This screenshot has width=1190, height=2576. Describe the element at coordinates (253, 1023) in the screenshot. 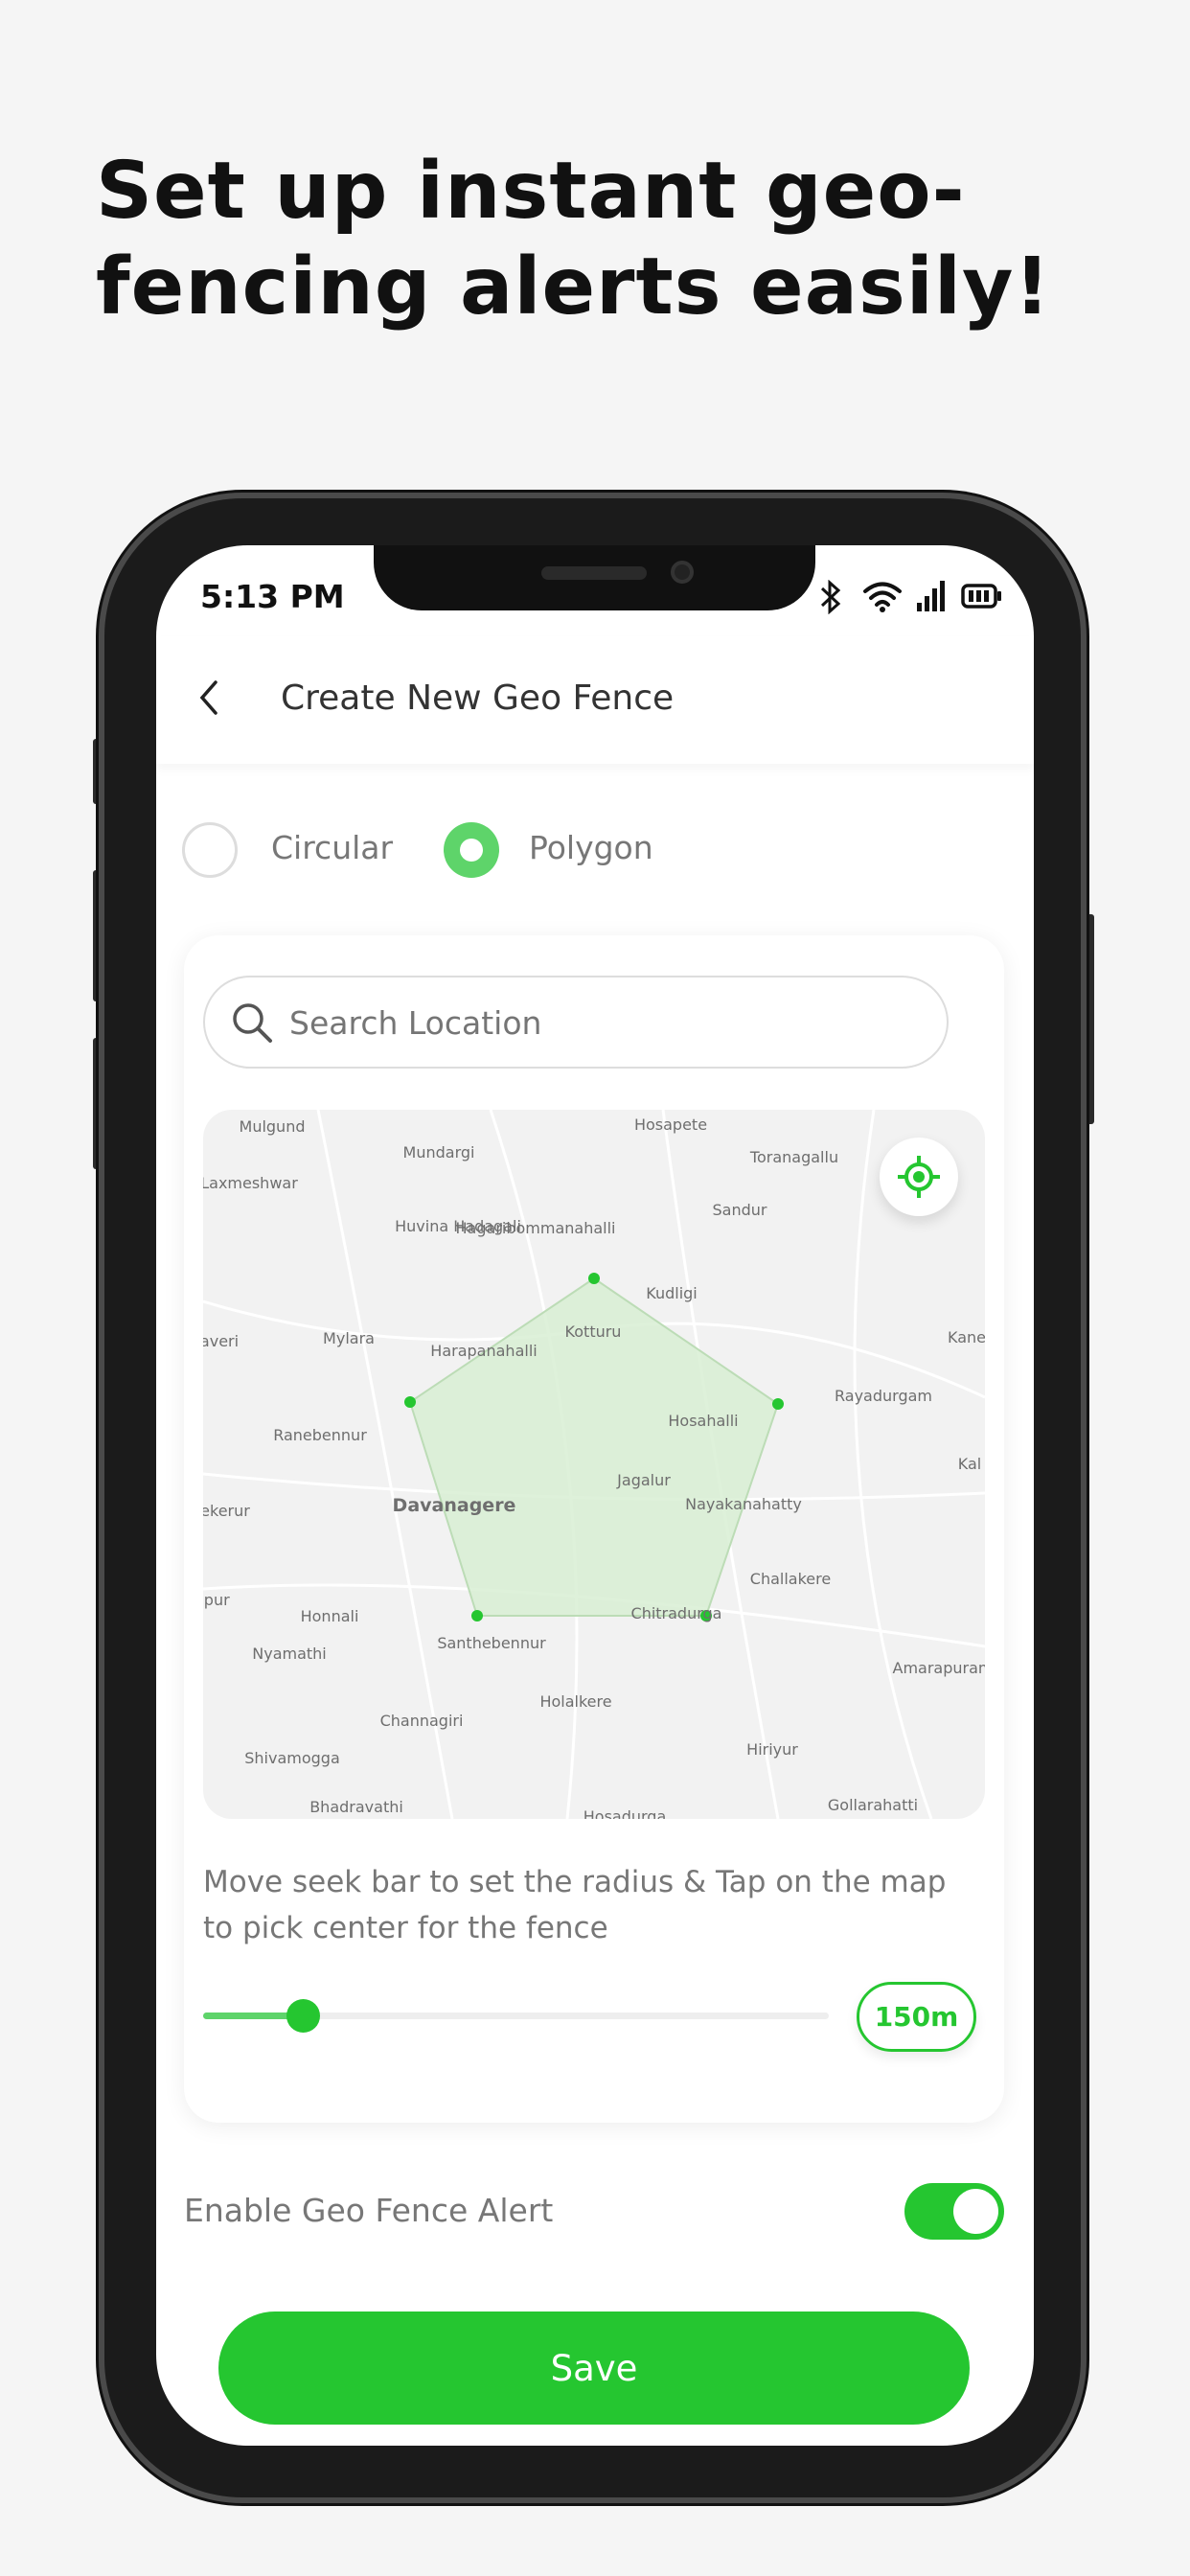

I see `search-icon` at that location.